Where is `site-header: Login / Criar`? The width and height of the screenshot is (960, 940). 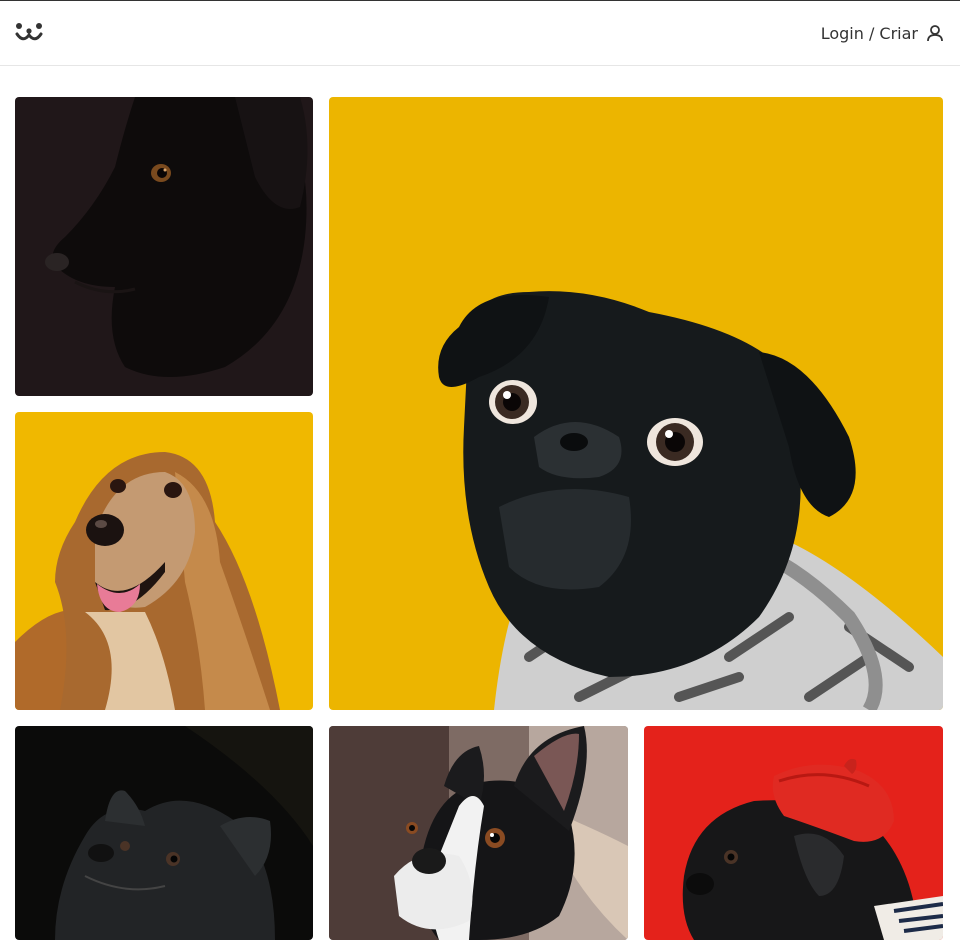
site-header: Login / Criar is located at coordinates (480, 33).